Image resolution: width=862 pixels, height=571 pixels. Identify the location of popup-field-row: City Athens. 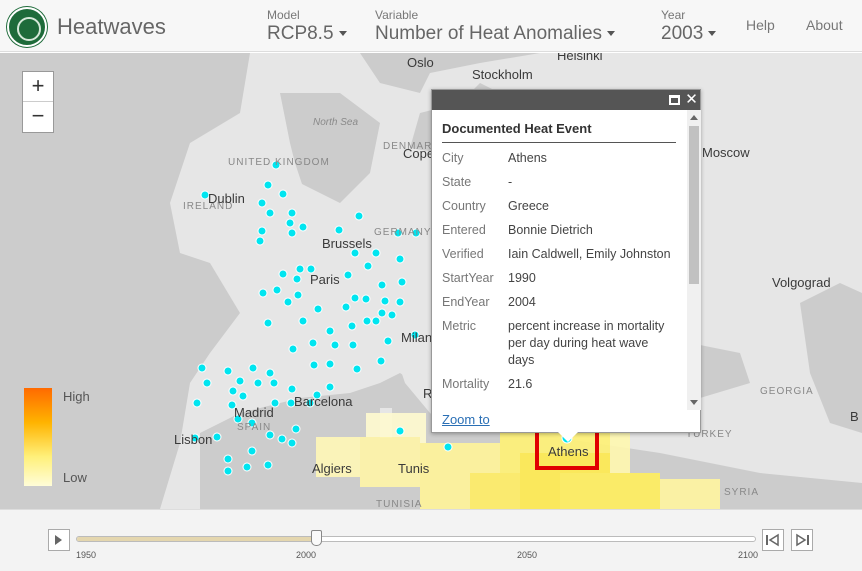
(559, 158).